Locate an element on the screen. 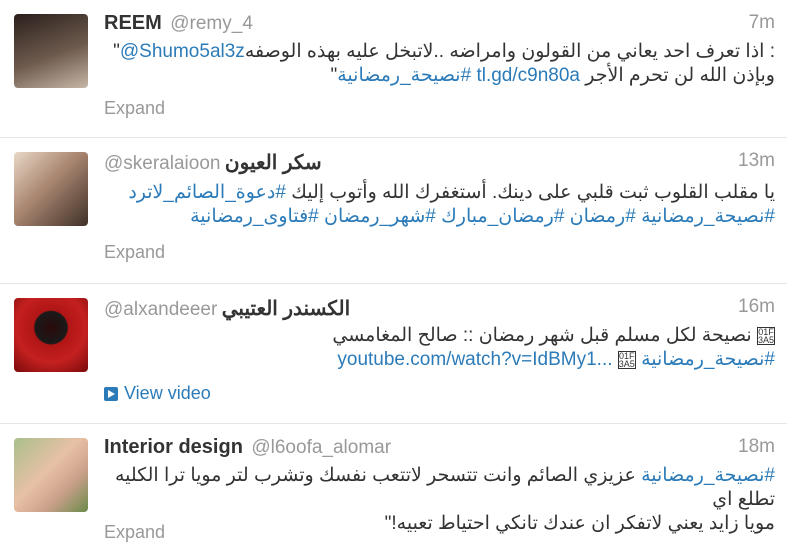 This screenshot has width=787, height=543. view-video-link: View video is located at coordinates (157, 393).